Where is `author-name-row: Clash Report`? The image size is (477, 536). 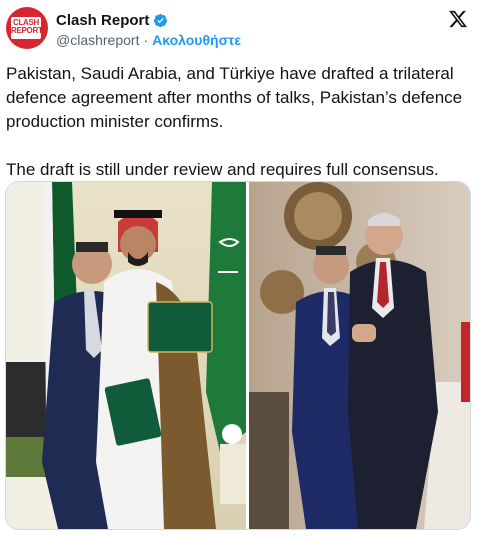 author-name-row: Clash Report is located at coordinates (112, 20).